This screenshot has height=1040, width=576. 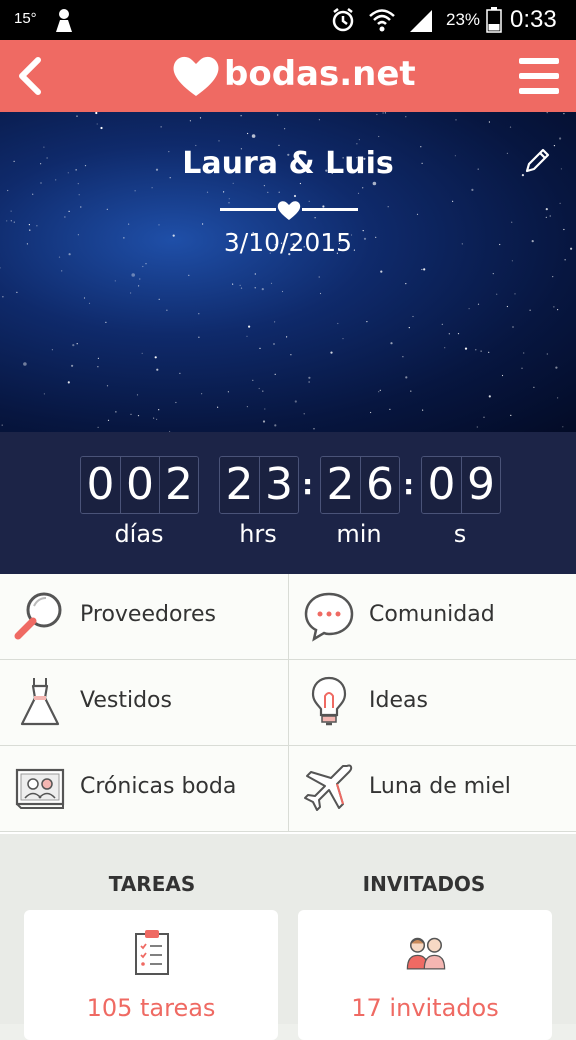 I want to click on hours-label: hrs, so click(x=258, y=534).